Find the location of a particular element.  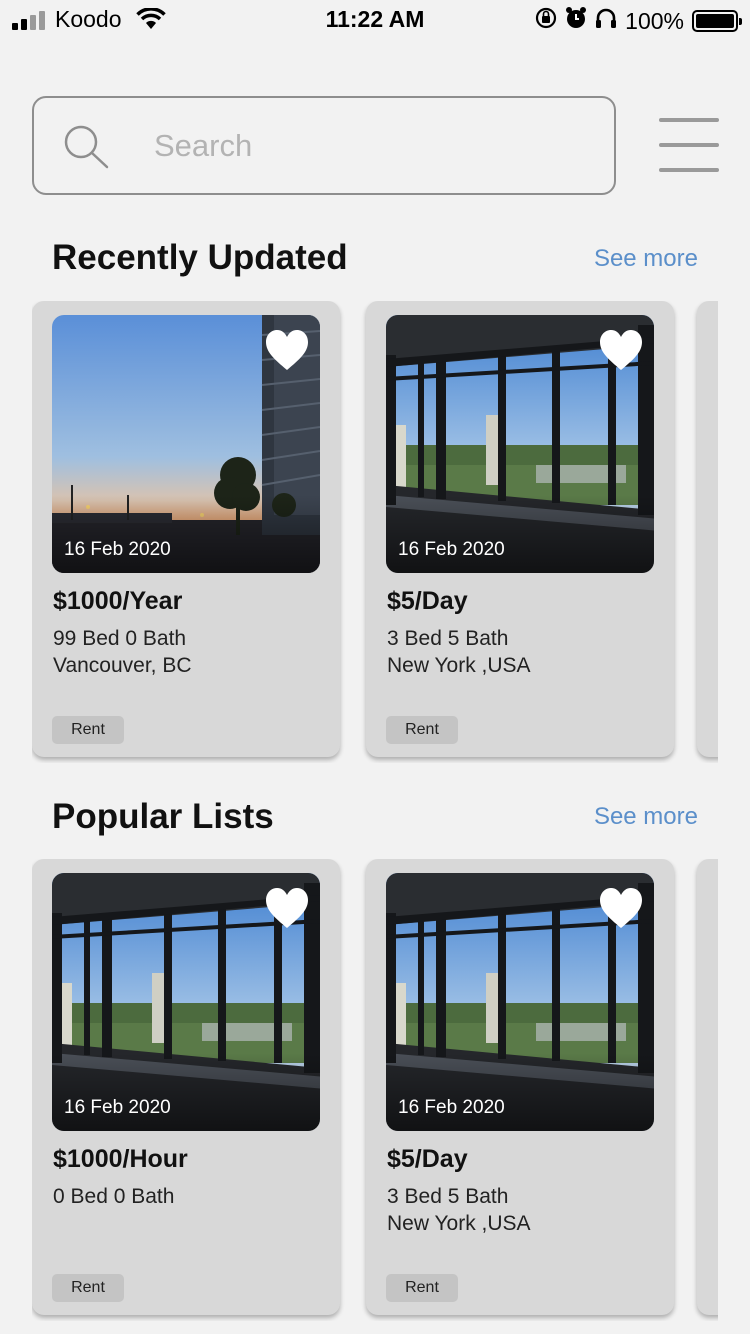

hamburger-menu-icon is located at coordinates (689, 146).